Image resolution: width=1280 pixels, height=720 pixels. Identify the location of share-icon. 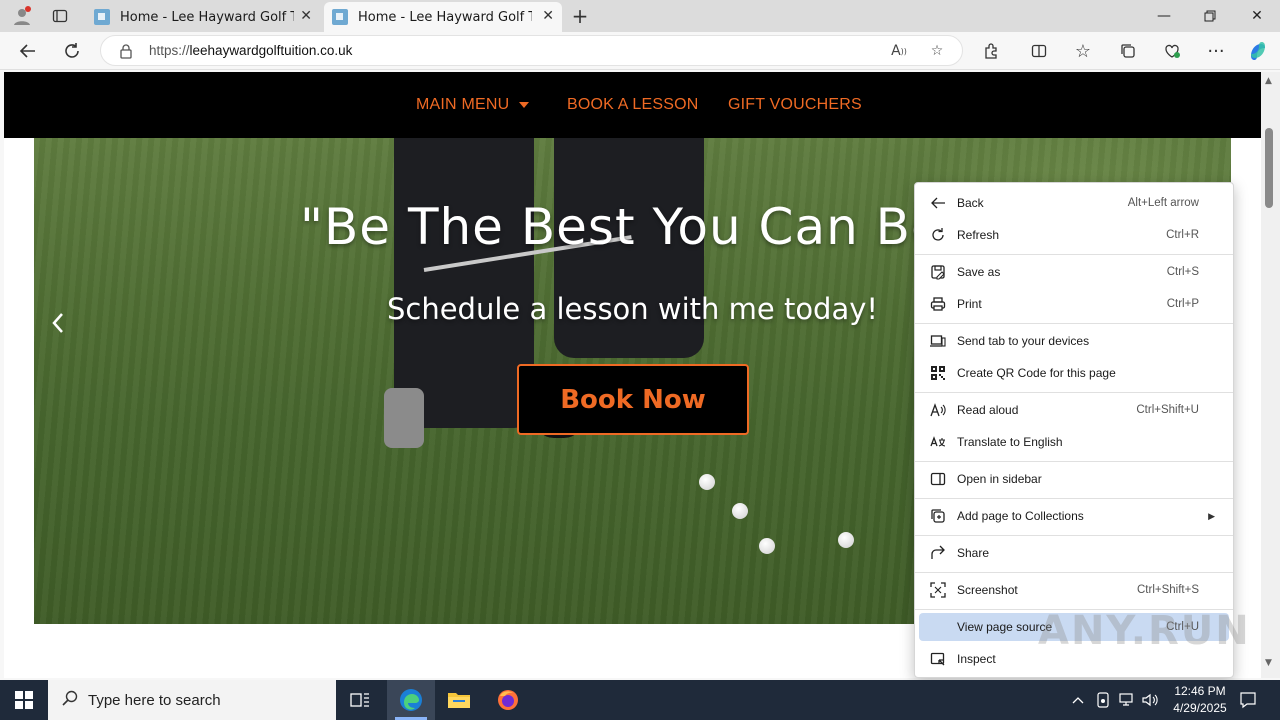
(938, 553).